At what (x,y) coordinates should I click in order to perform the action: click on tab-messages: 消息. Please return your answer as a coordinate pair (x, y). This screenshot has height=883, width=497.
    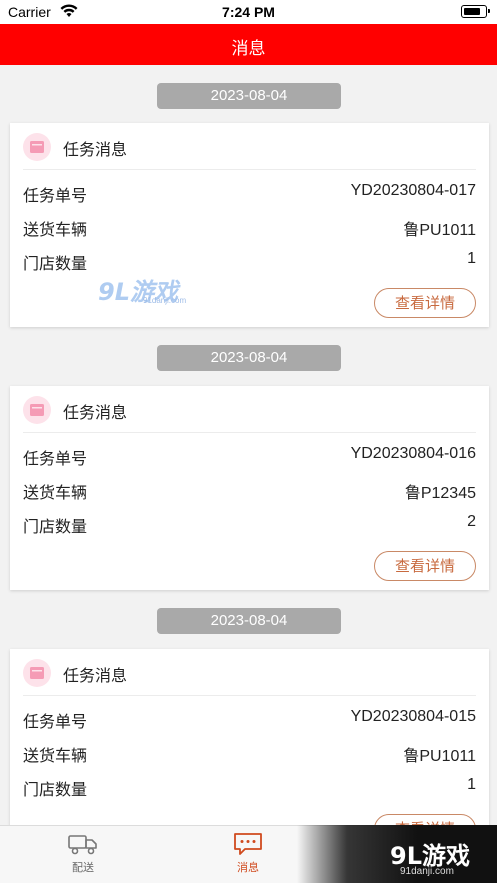
    Looking at the image, I should click on (248, 854).